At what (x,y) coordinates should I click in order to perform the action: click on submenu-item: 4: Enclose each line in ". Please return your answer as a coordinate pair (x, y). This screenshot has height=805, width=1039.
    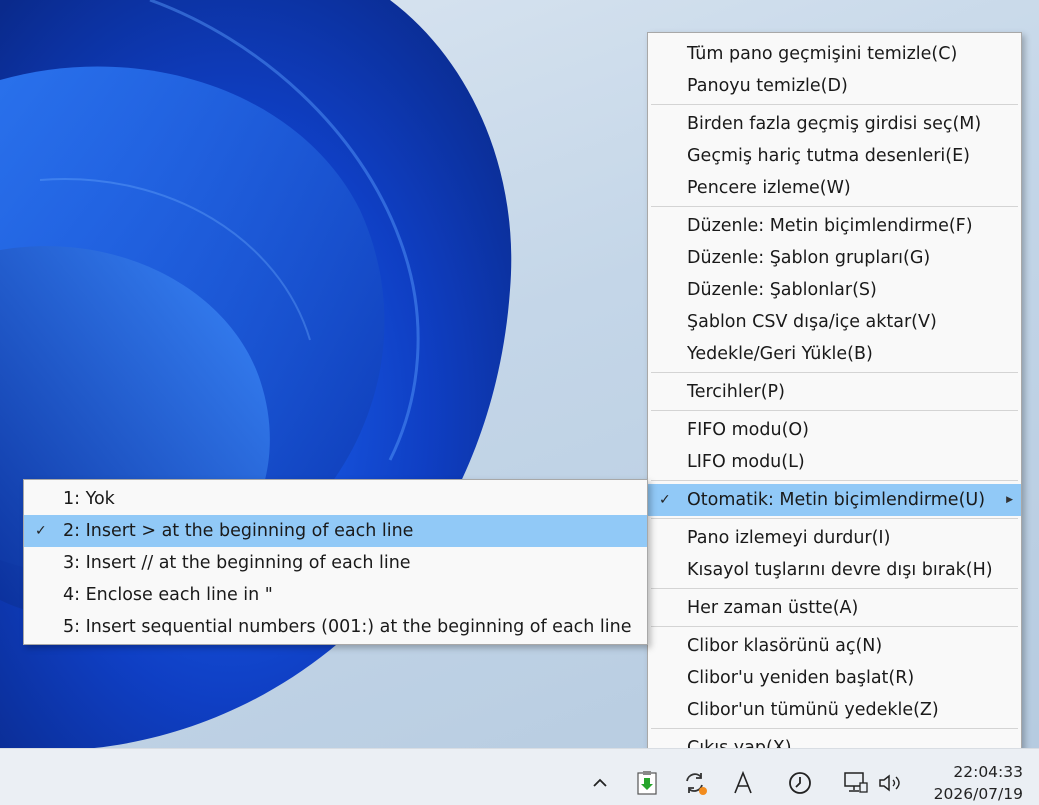
    Looking at the image, I should click on (335, 595).